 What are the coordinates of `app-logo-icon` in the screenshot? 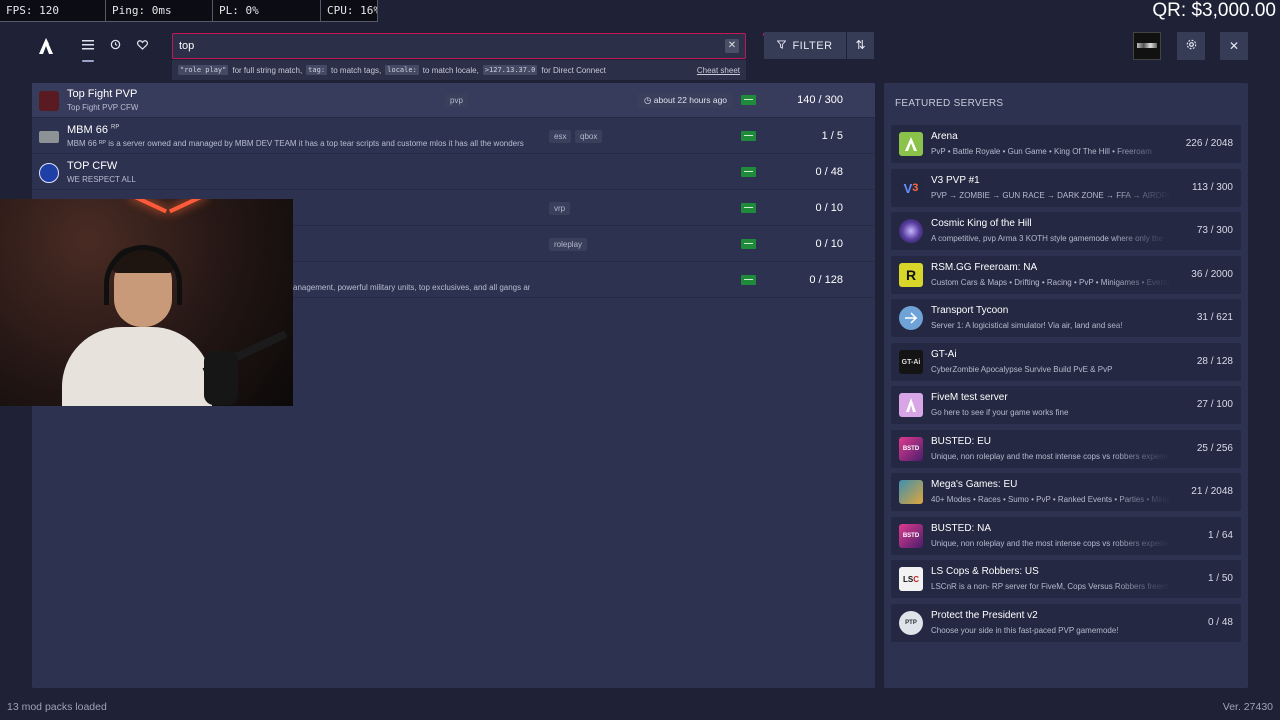 It's located at (46, 46).